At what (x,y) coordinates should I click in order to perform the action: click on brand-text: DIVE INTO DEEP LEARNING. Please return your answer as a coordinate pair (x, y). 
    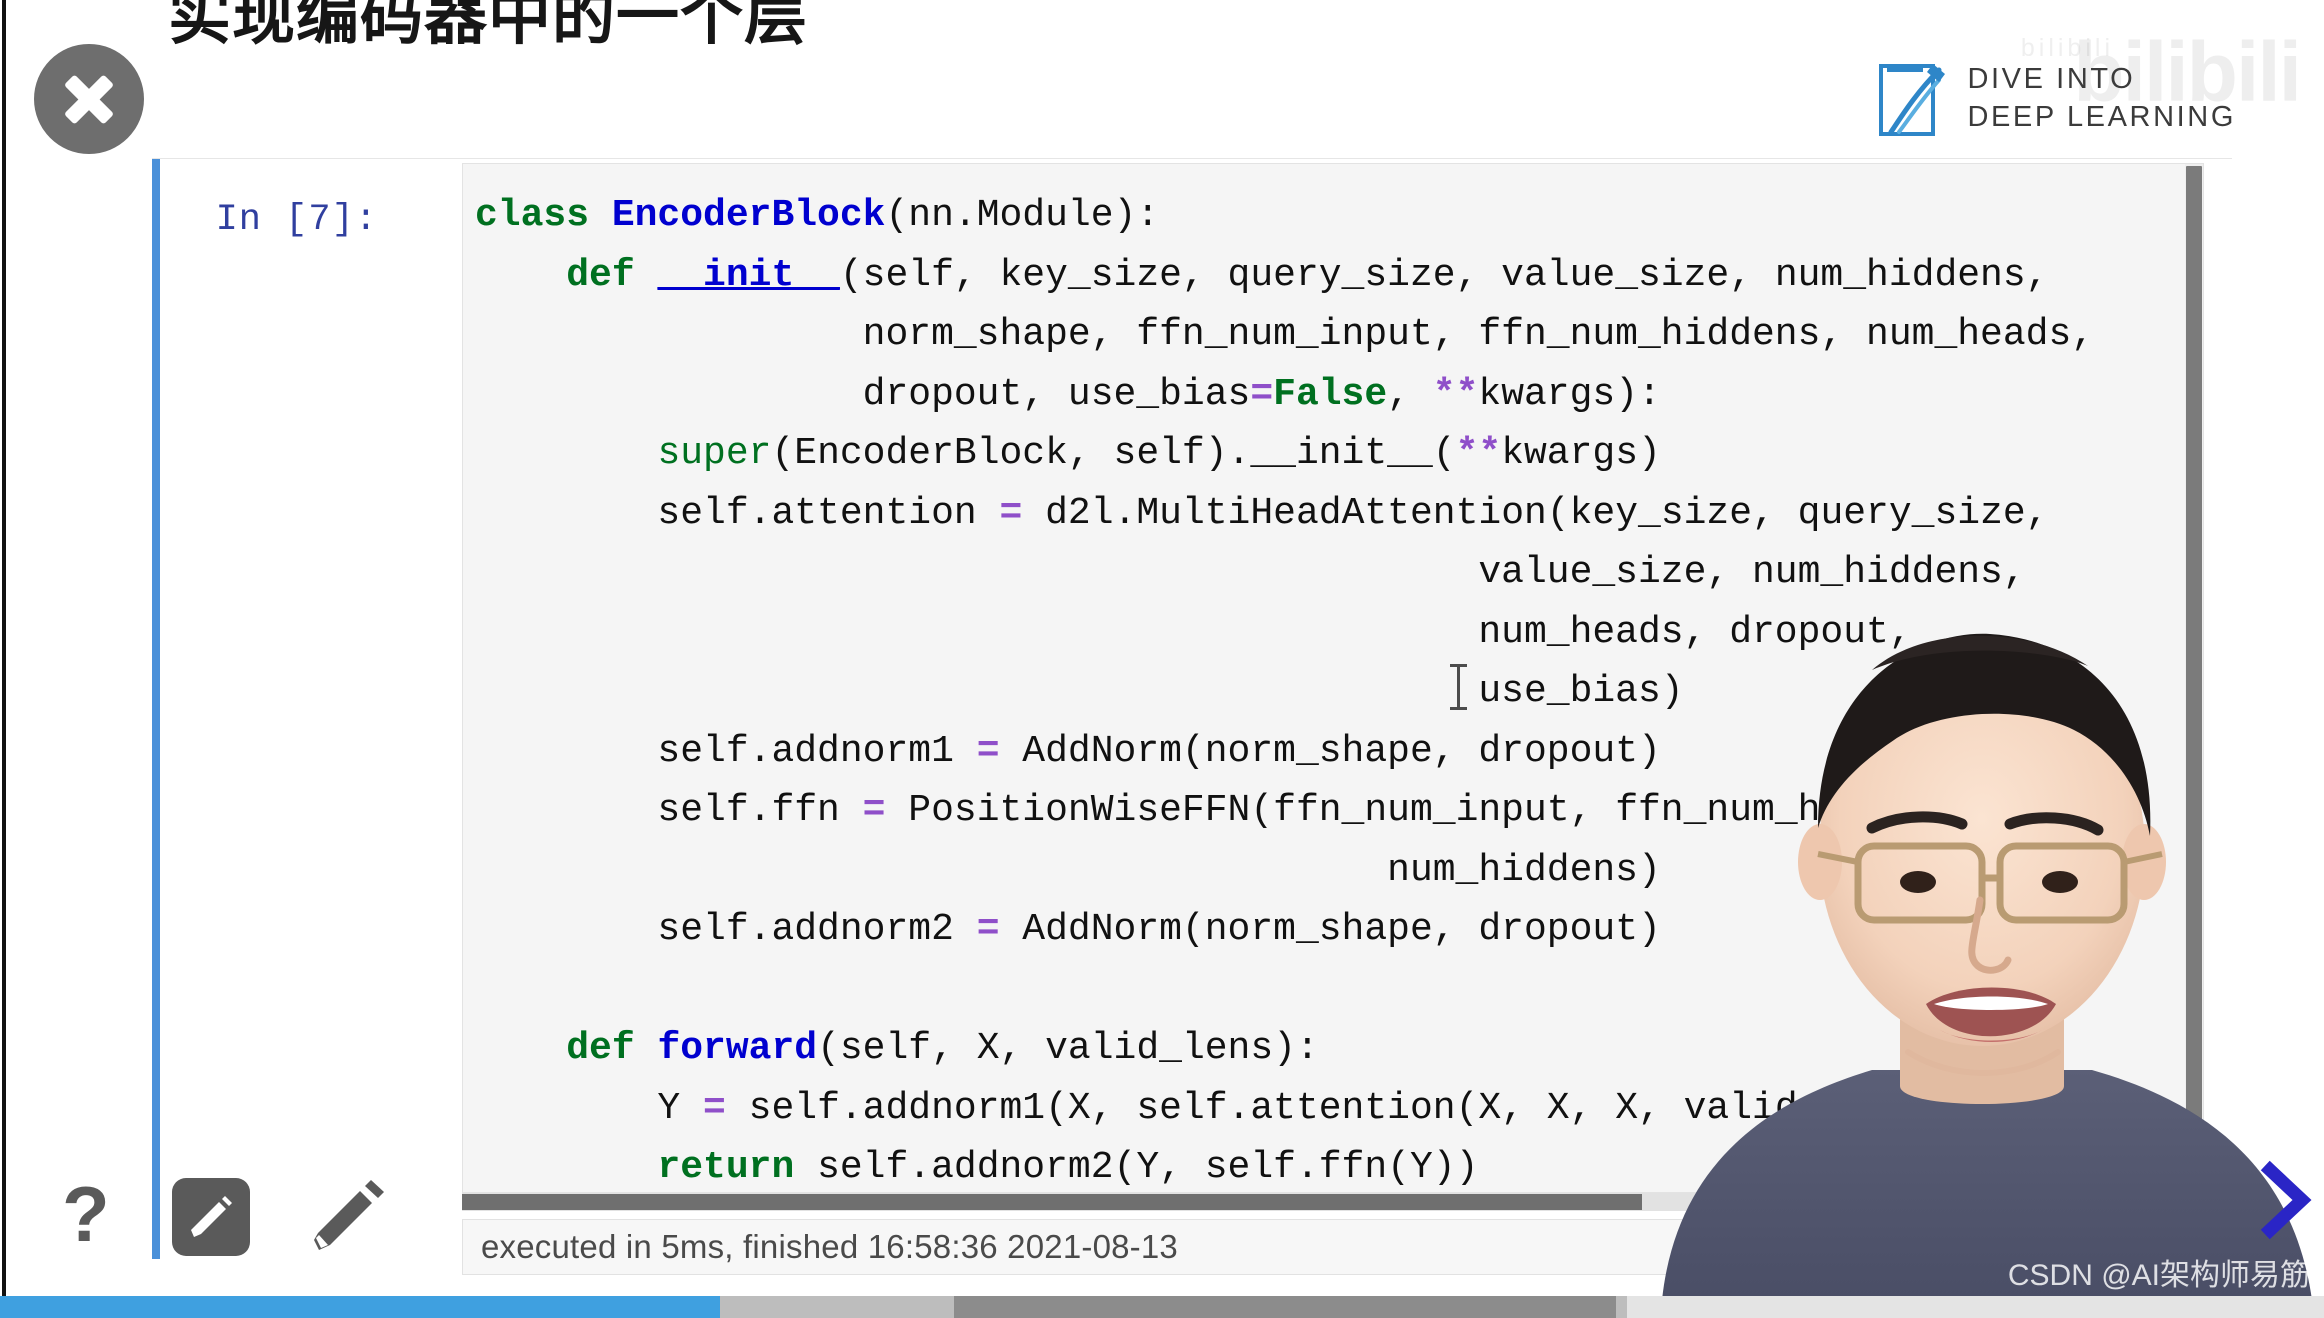
    Looking at the image, I should click on (2101, 98).